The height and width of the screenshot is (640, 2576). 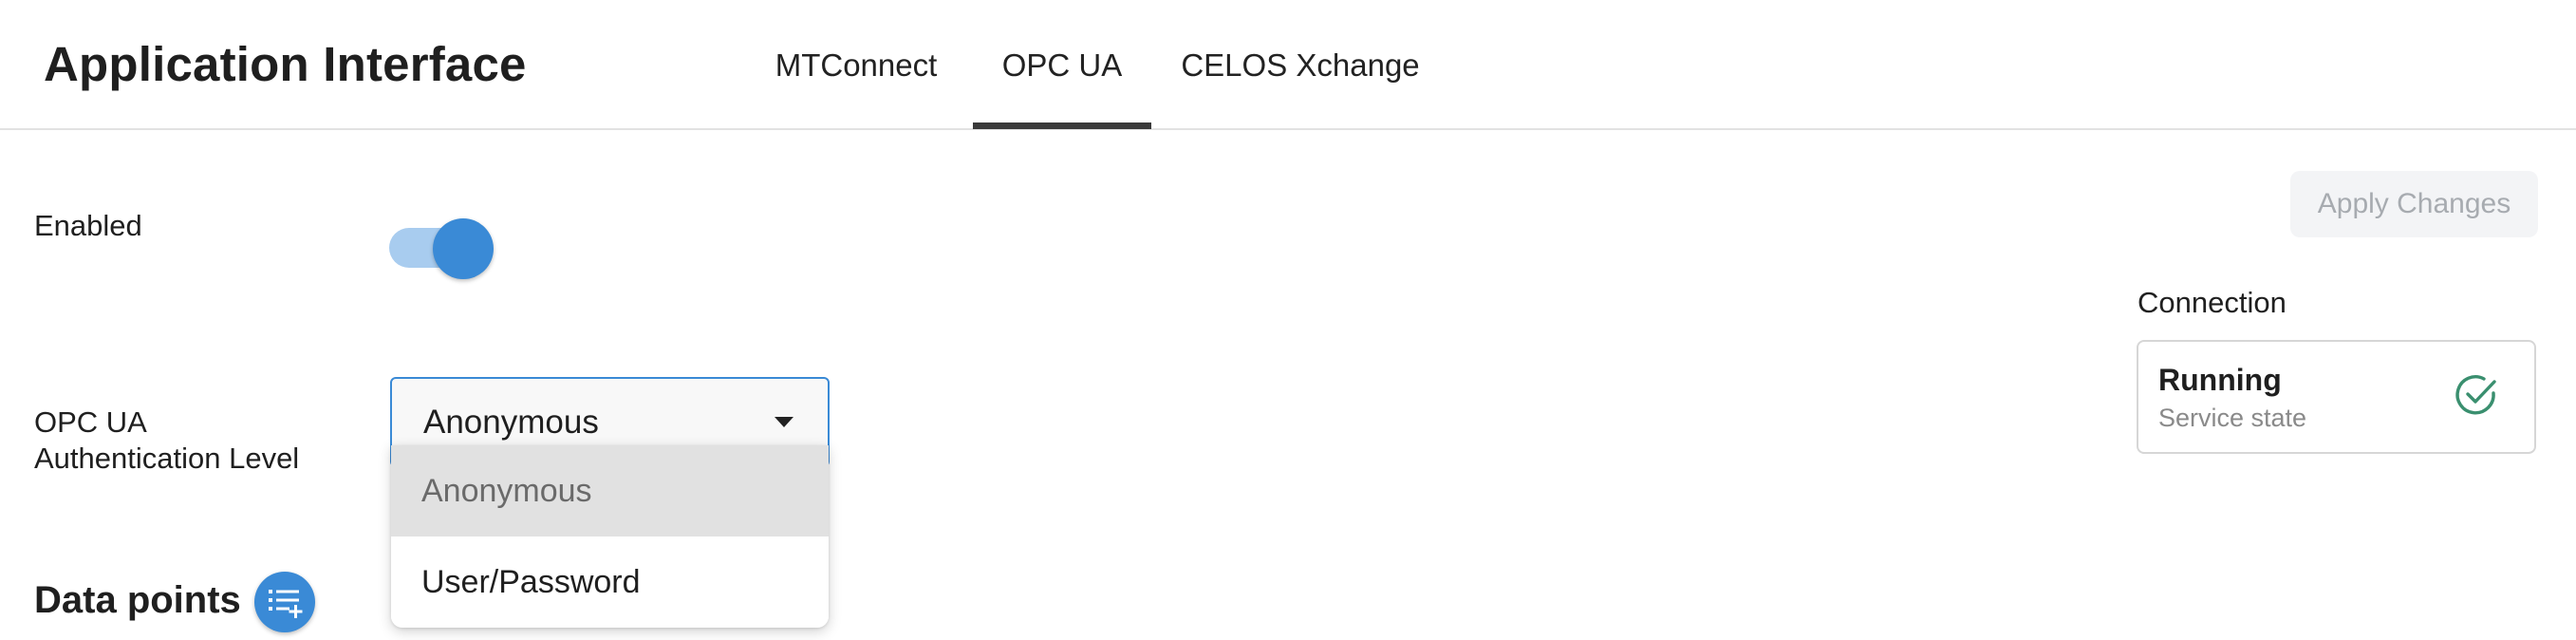 What do you see at coordinates (464, 249) in the screenshot?
I see `toggle-thumb` at bounding box center [464, 249].